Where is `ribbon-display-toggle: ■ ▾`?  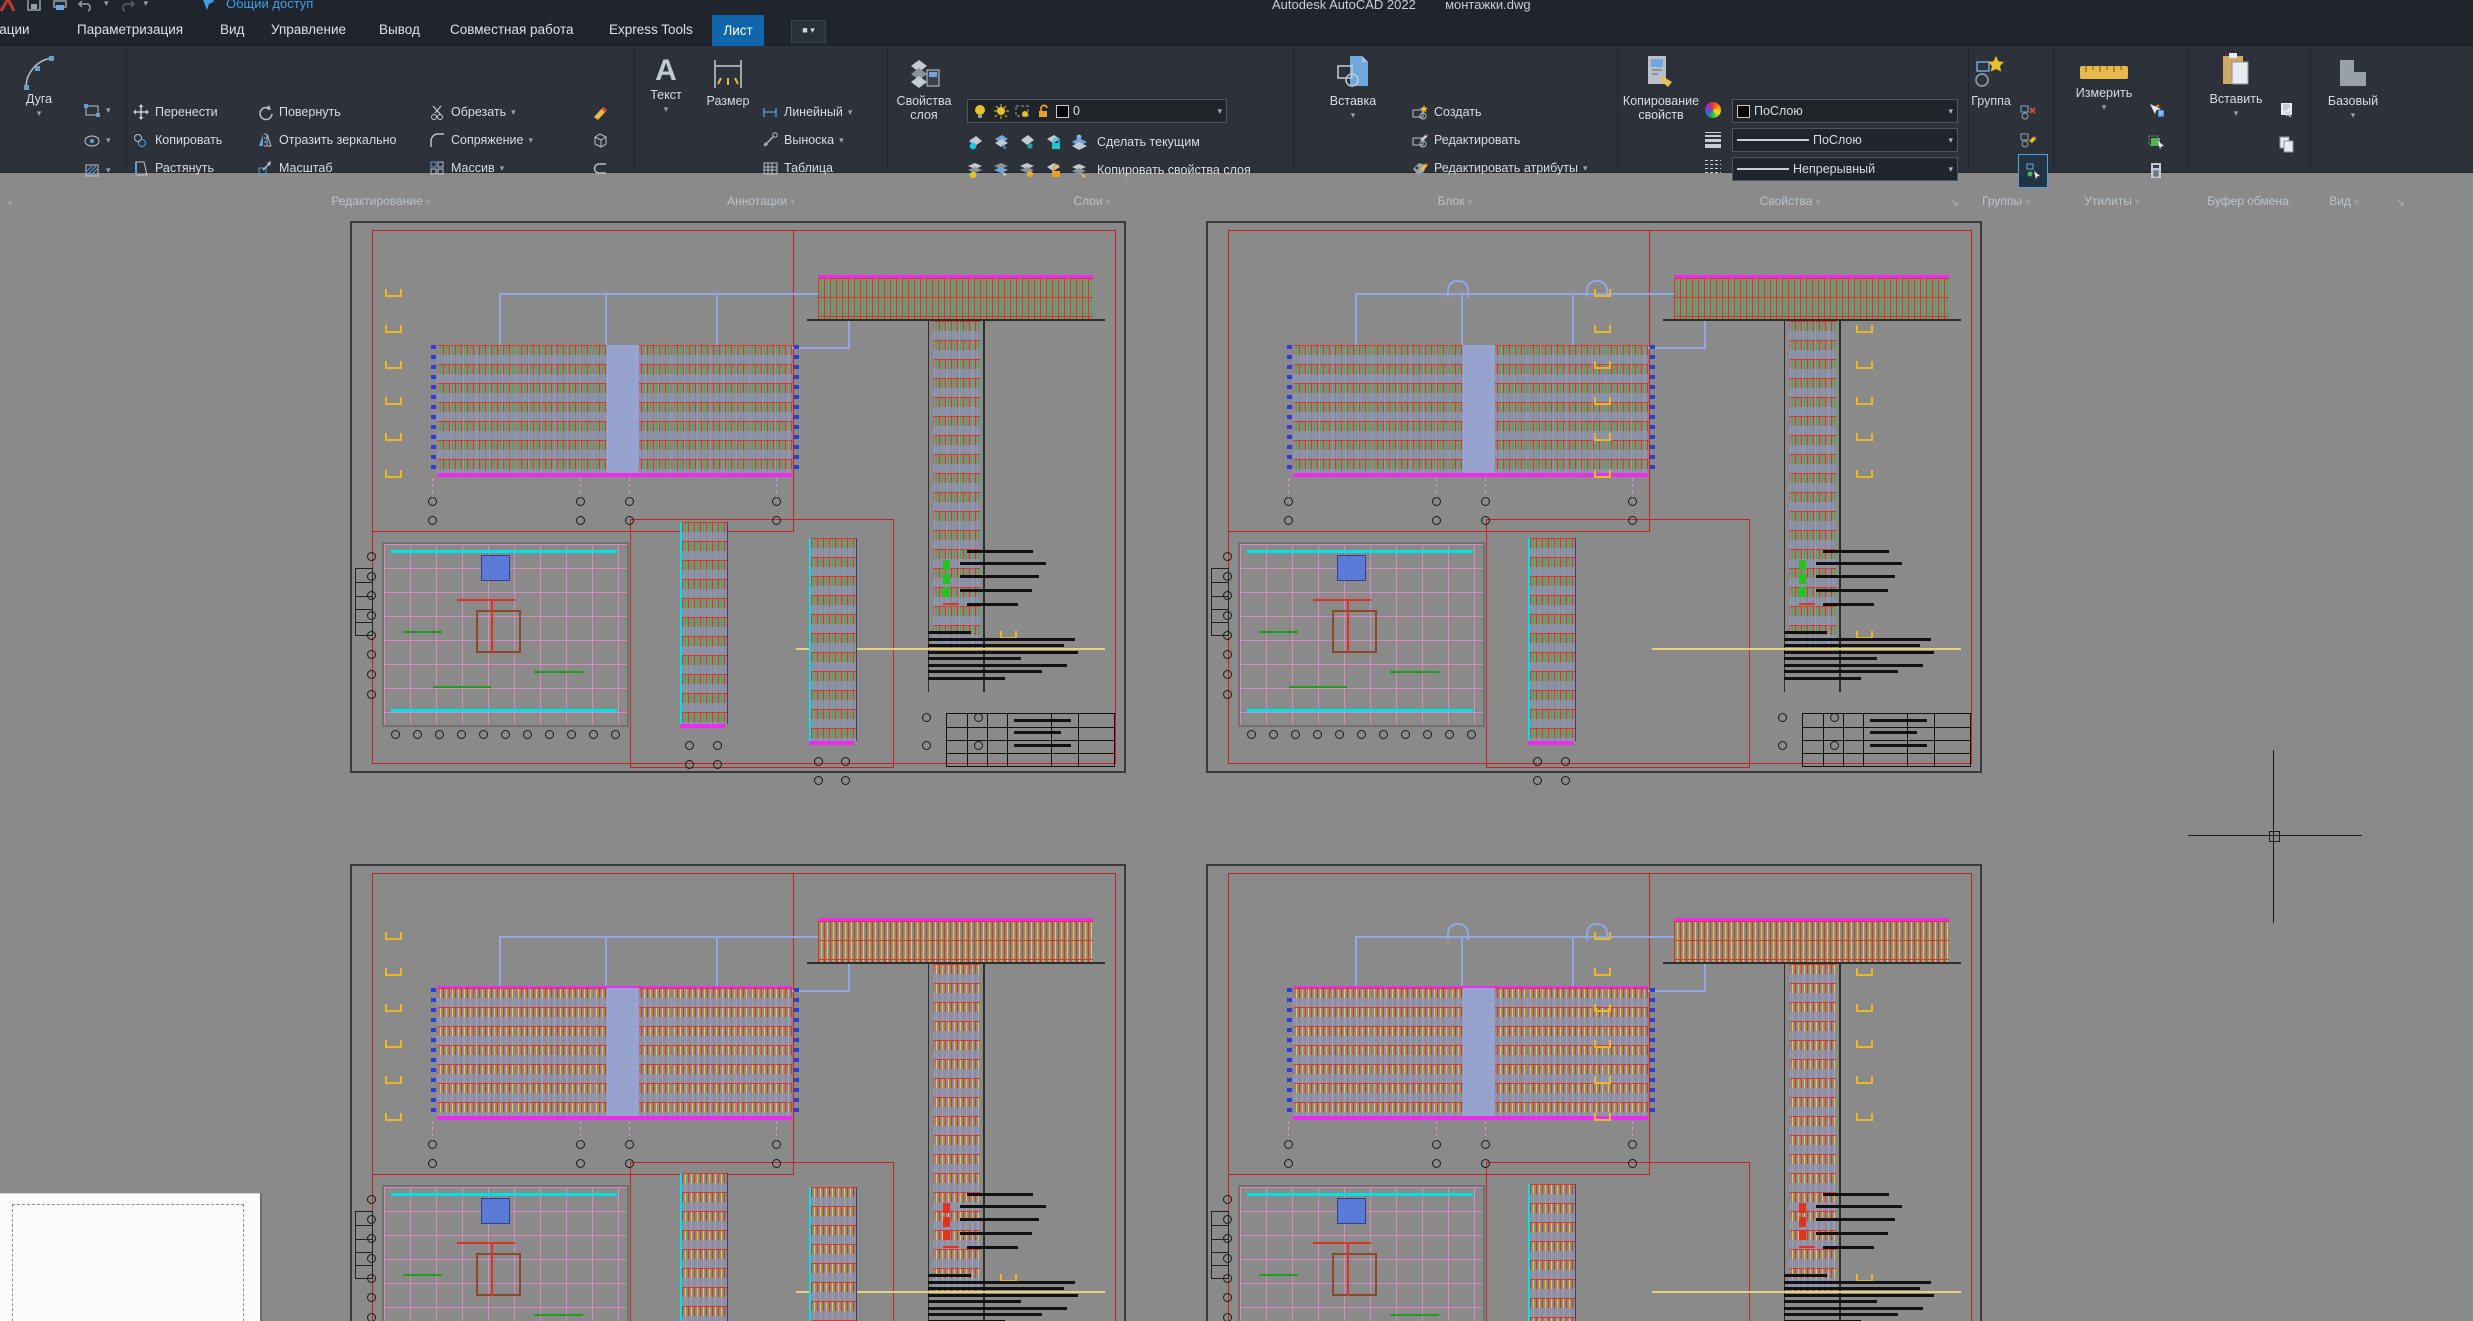 ribbon-display-toggle: ■ ▾ is located at coordinates (808, 31).